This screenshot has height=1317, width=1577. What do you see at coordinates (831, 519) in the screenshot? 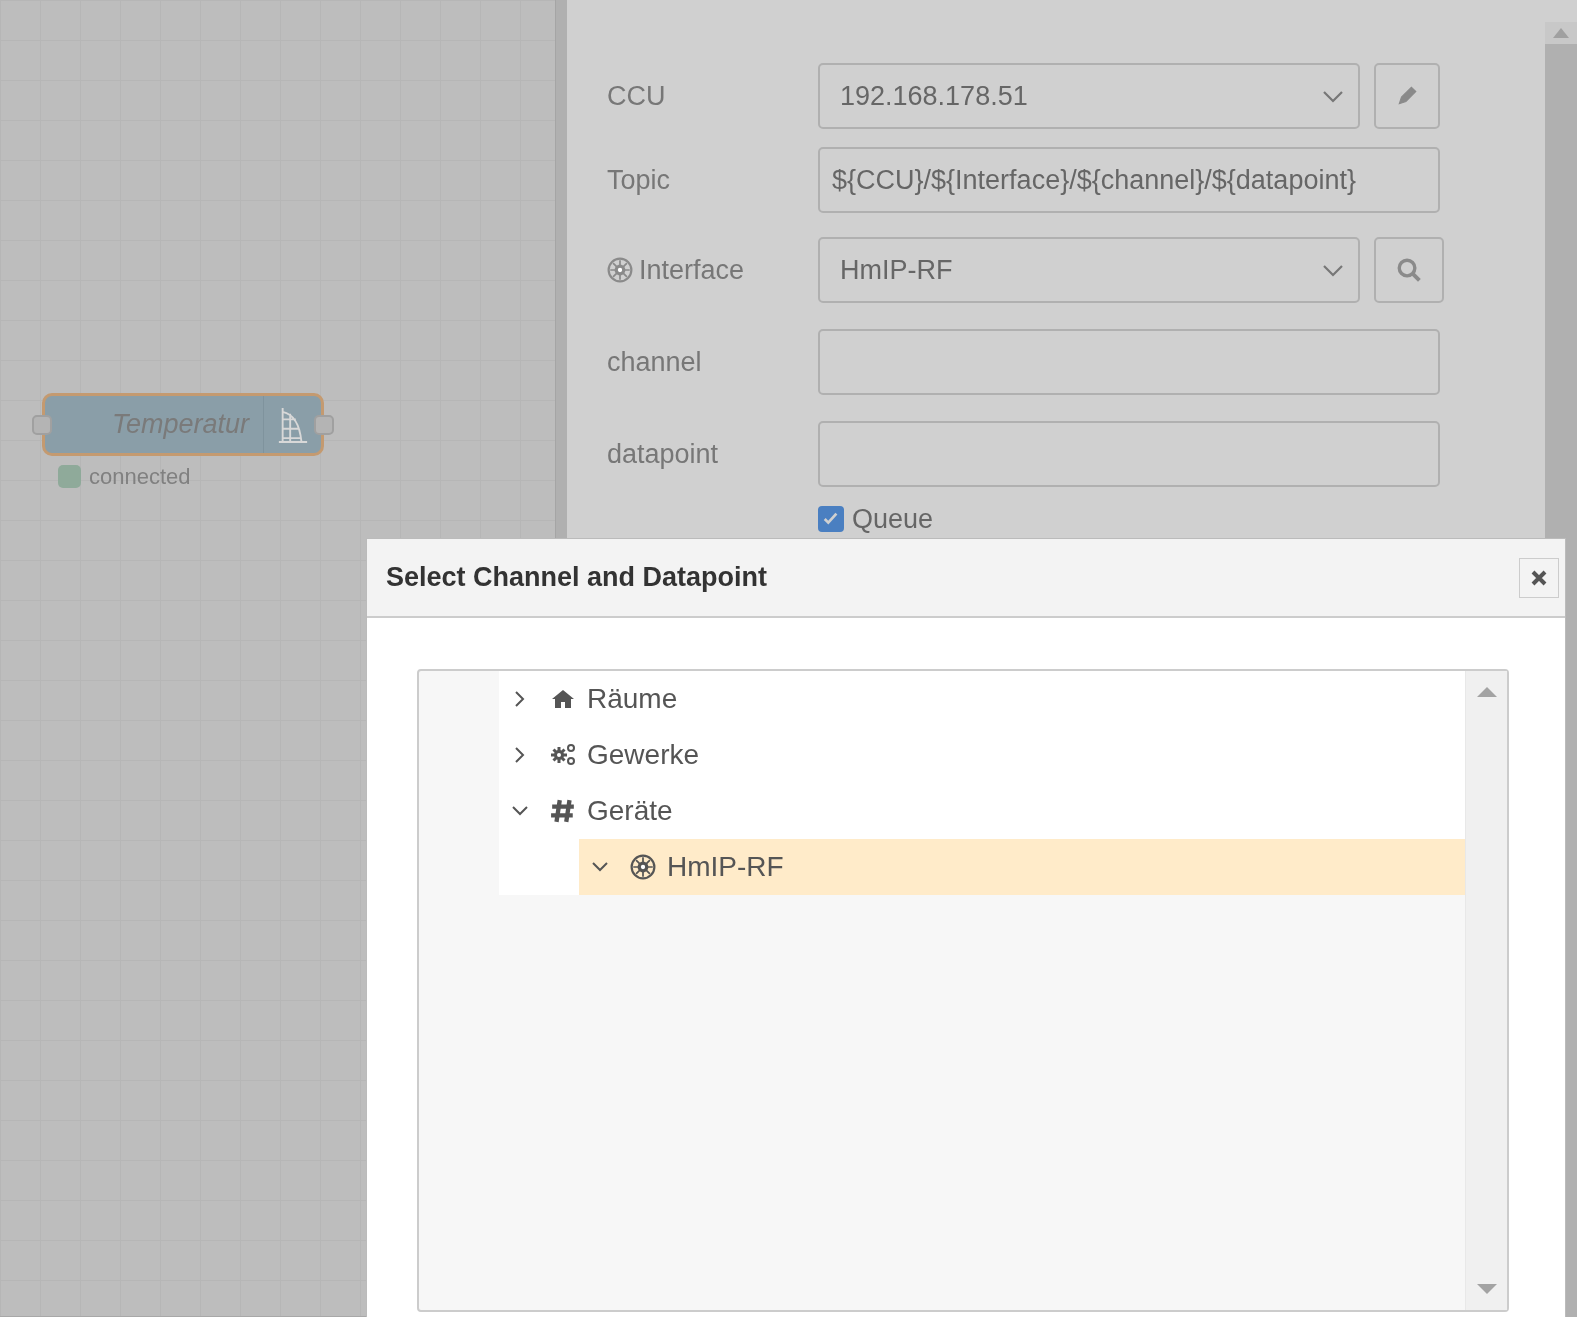
I see `checkbox` at bounding box center [831, 519].